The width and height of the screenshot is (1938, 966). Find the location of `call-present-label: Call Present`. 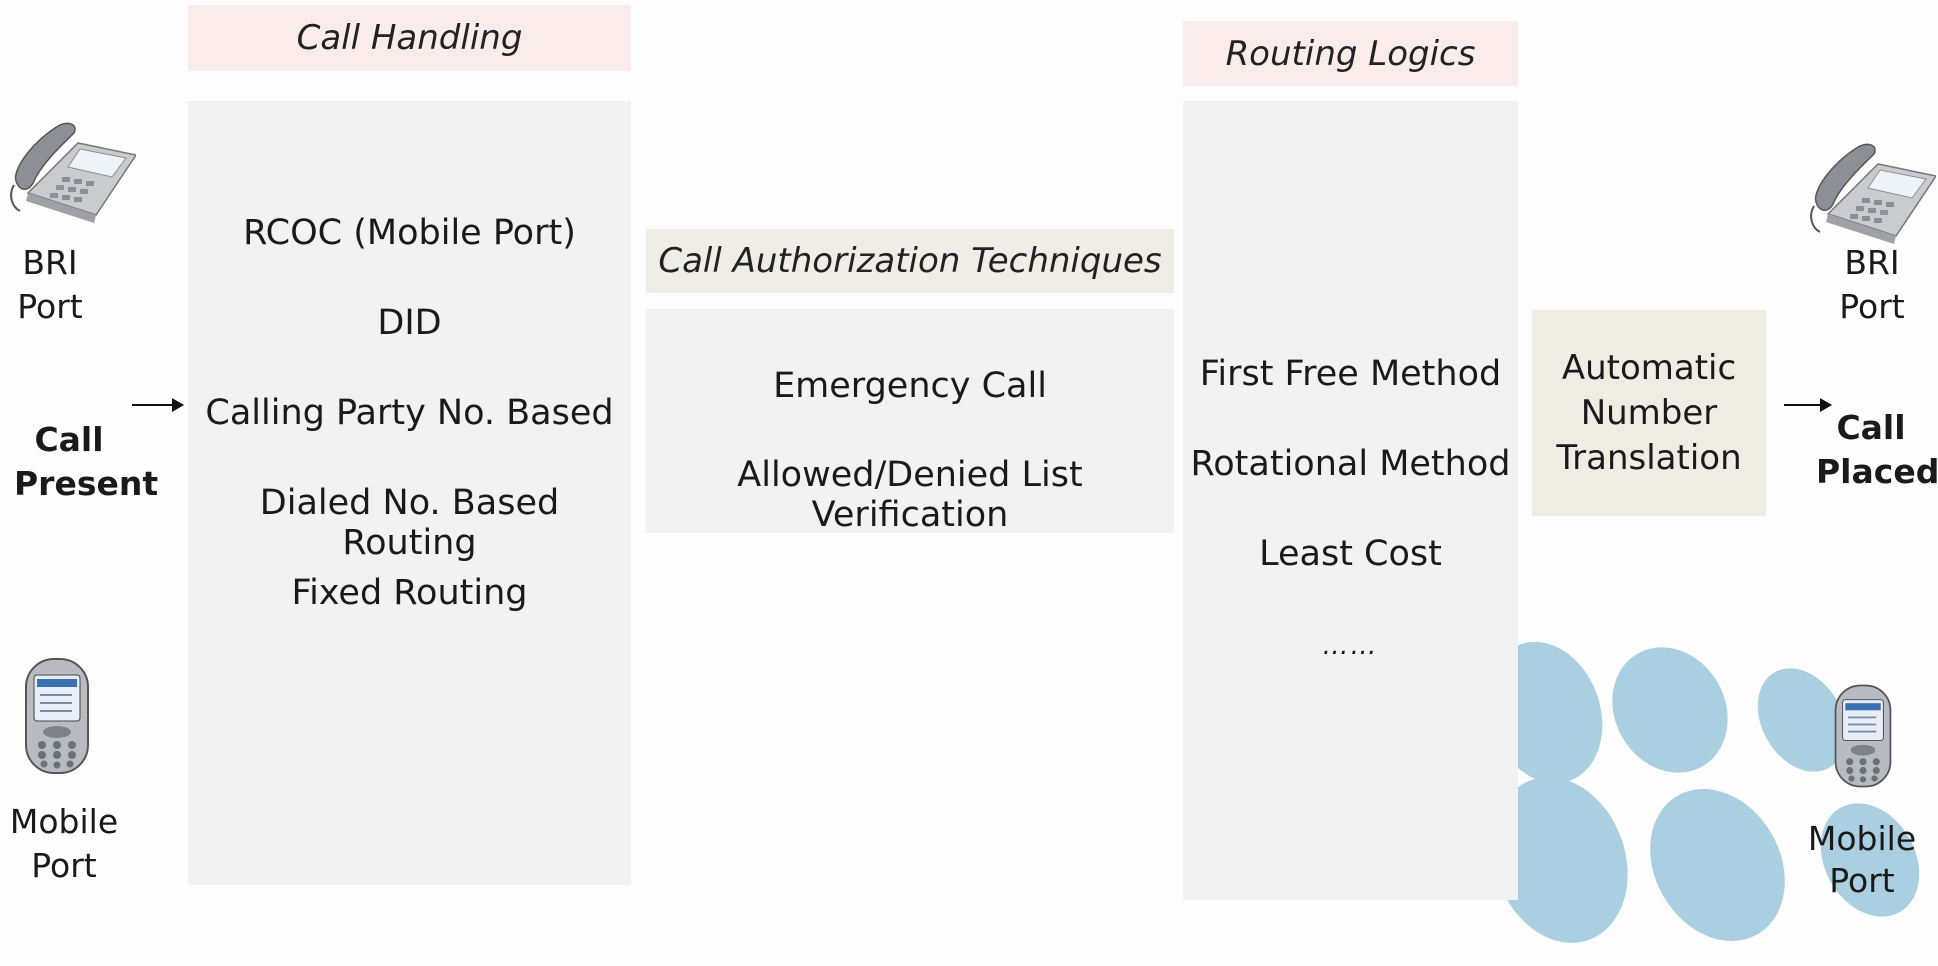

call-present-label: Call Present is located at coordinates (86, 462).